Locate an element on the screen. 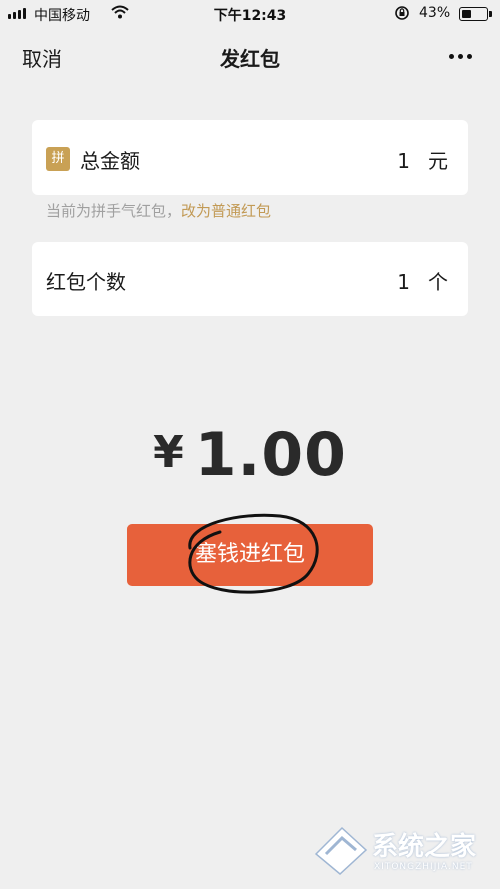  more-dots-icon is located at coordinates (460, 56).